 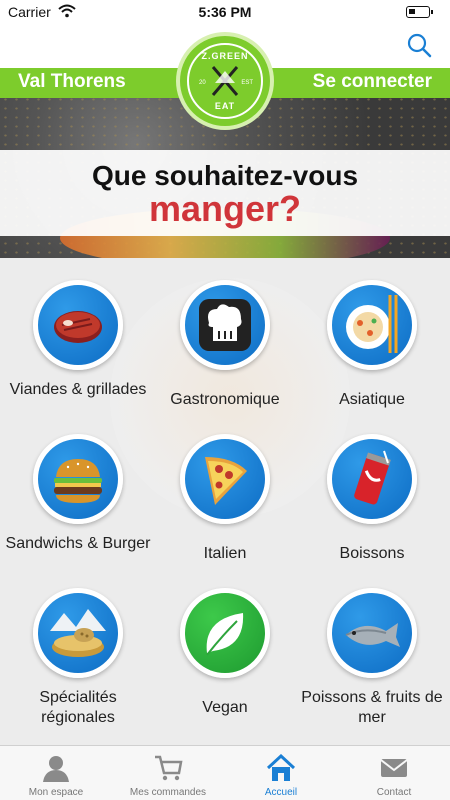 I want to click on tab-label: Accueil, so click(x=281, y=792).